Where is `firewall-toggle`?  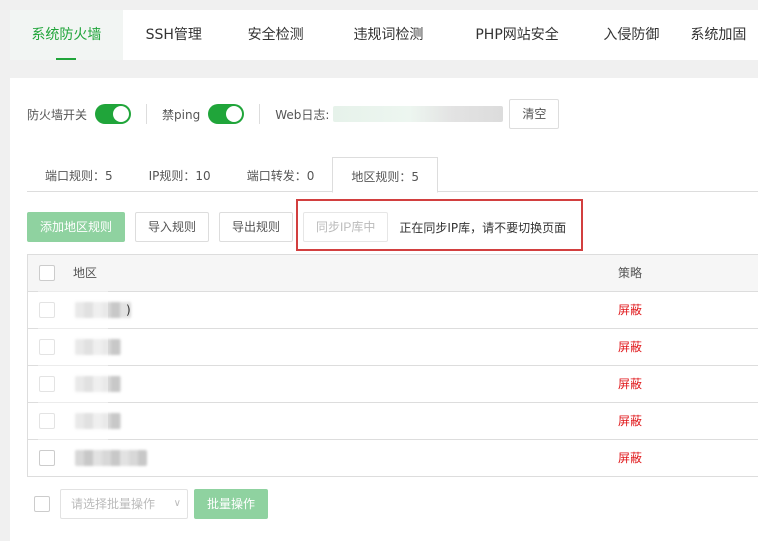
firewall-toggle is located at coordinates (113, 114).